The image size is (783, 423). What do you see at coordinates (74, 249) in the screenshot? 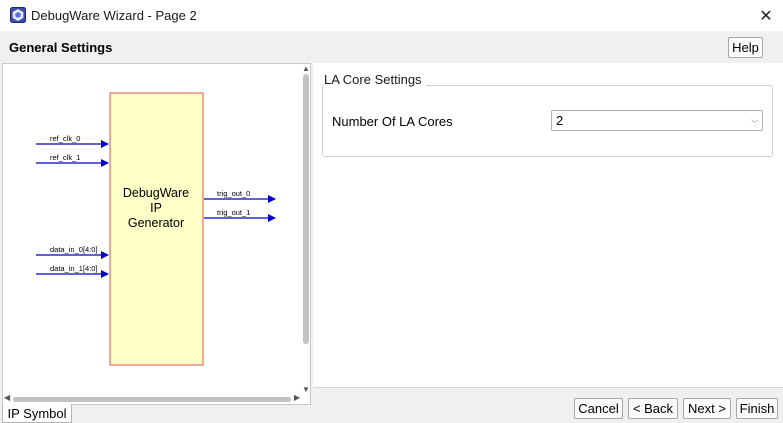
I see `input-signal-label: data_in_0[4:0]` at bounding box center [74, 249].